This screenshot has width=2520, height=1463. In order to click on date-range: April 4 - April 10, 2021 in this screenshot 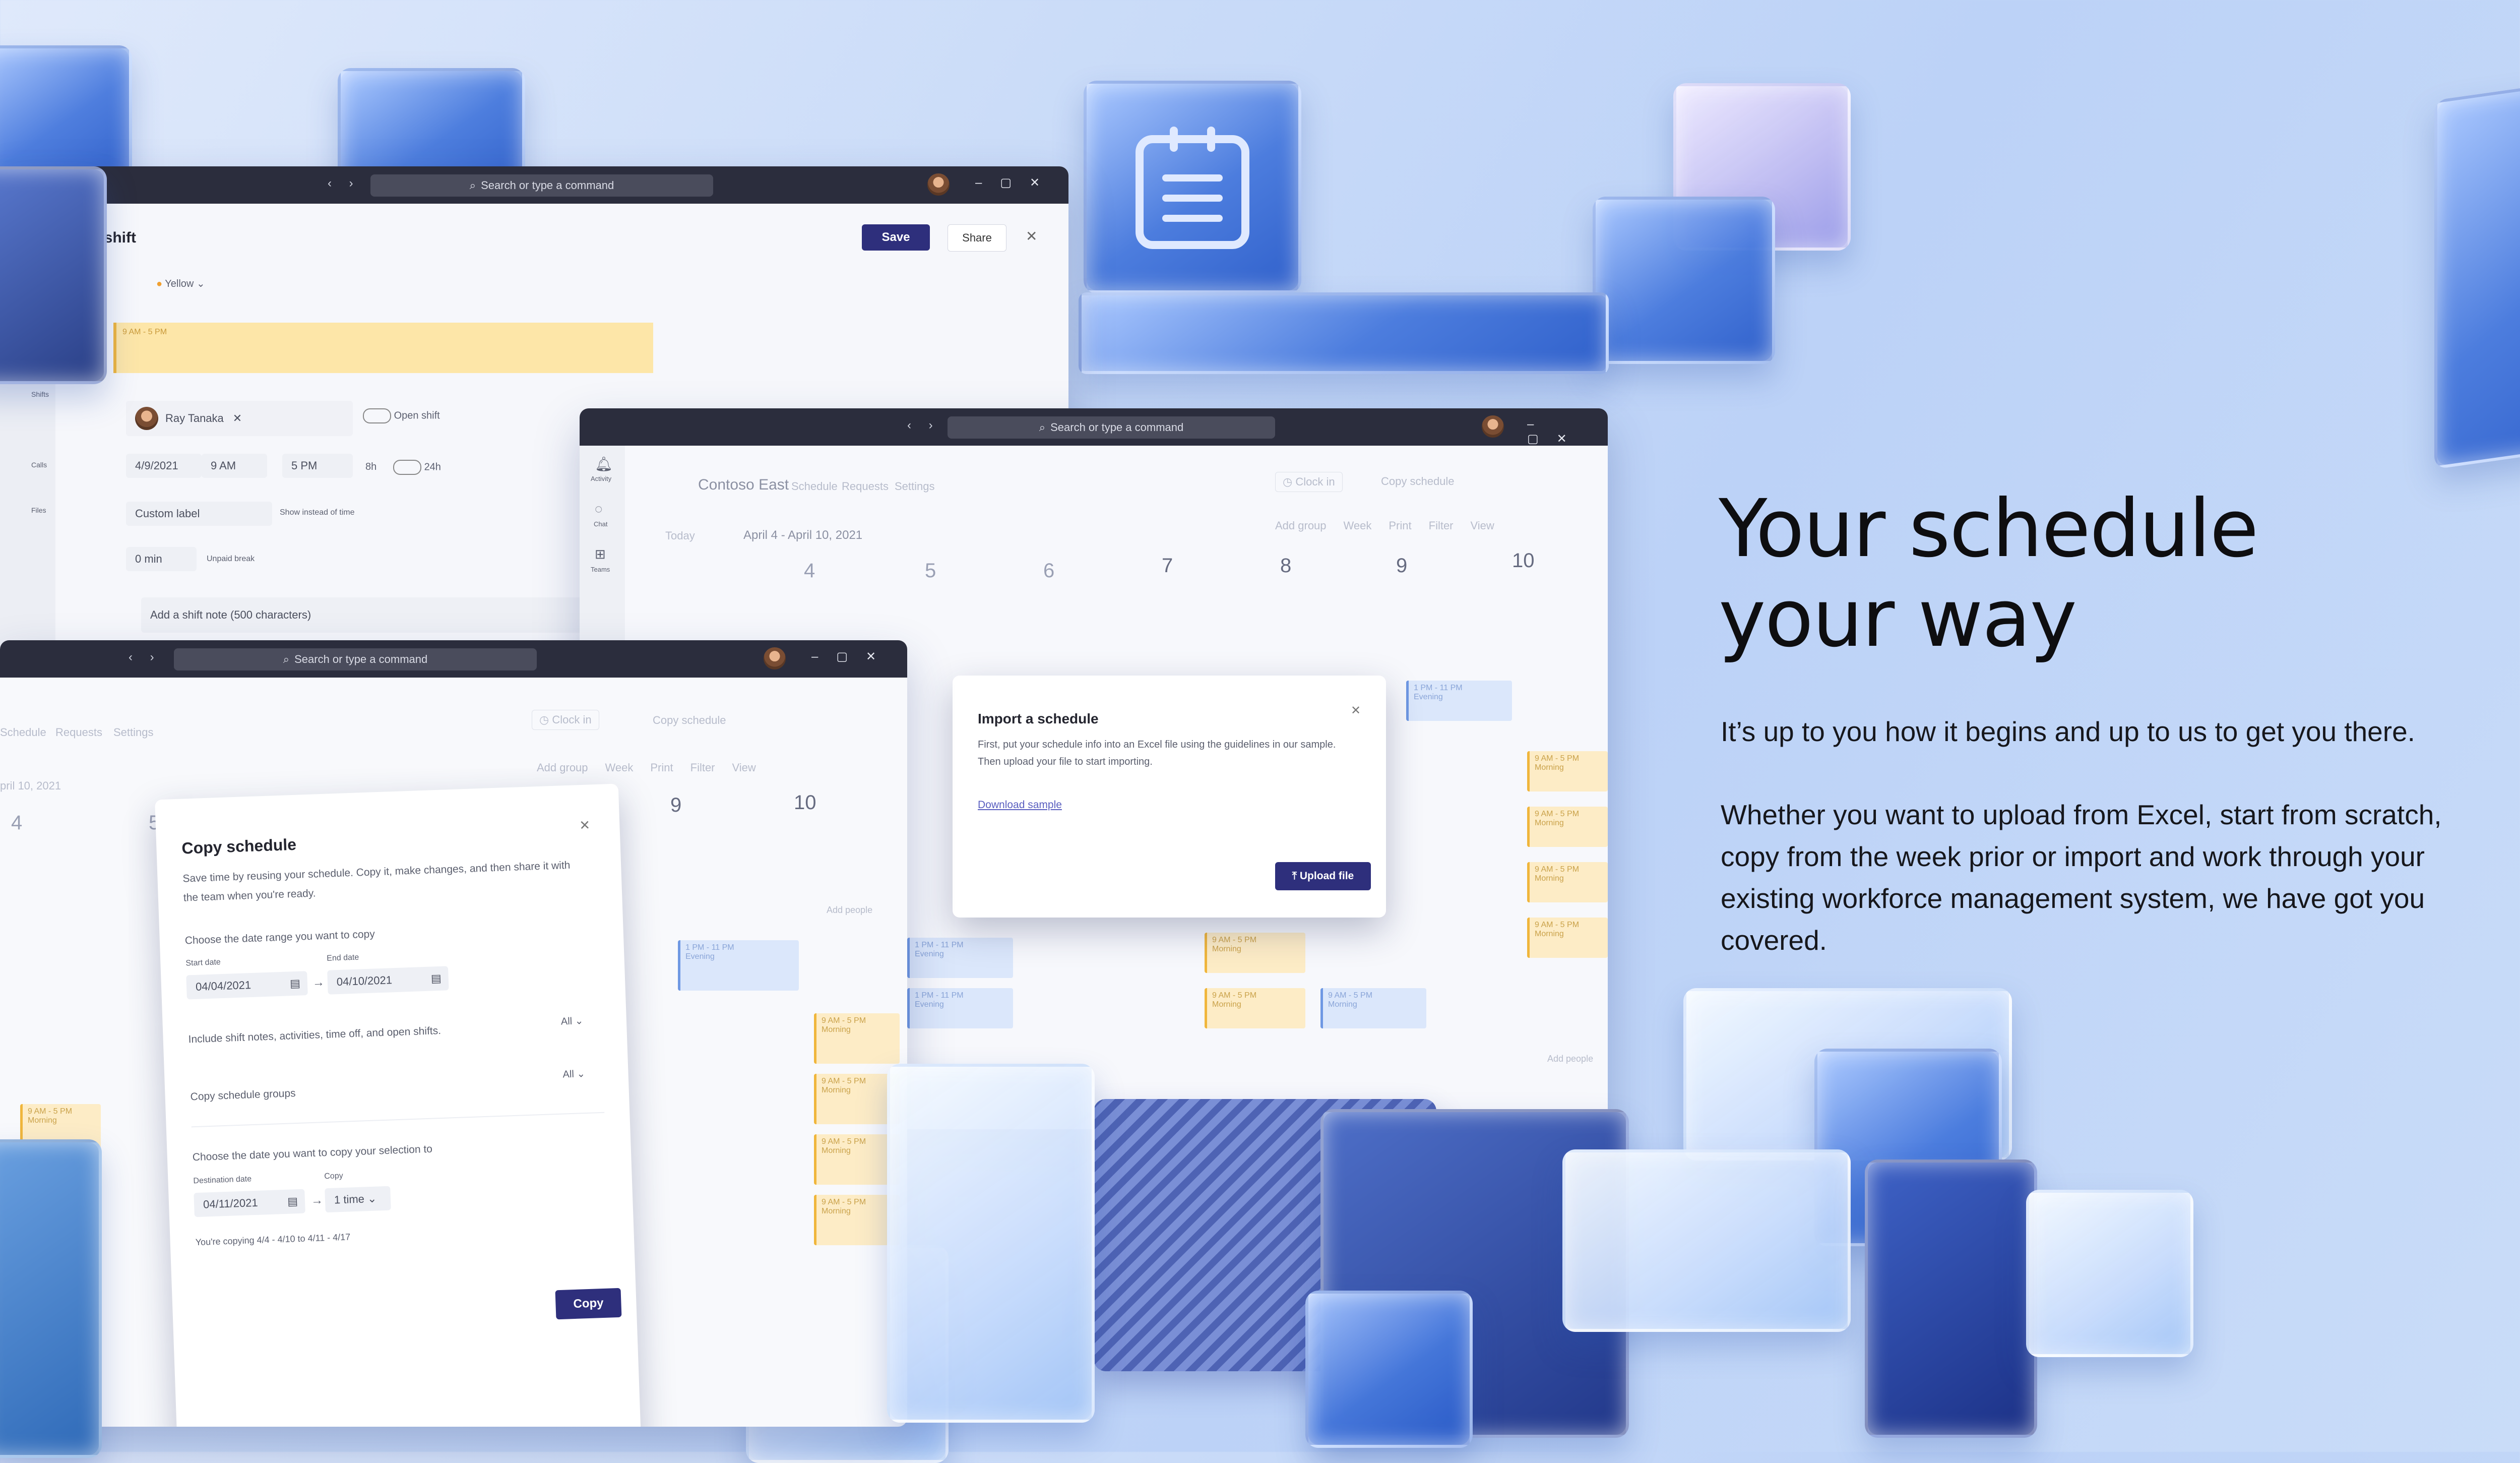, I will do `click(802, 535)`.